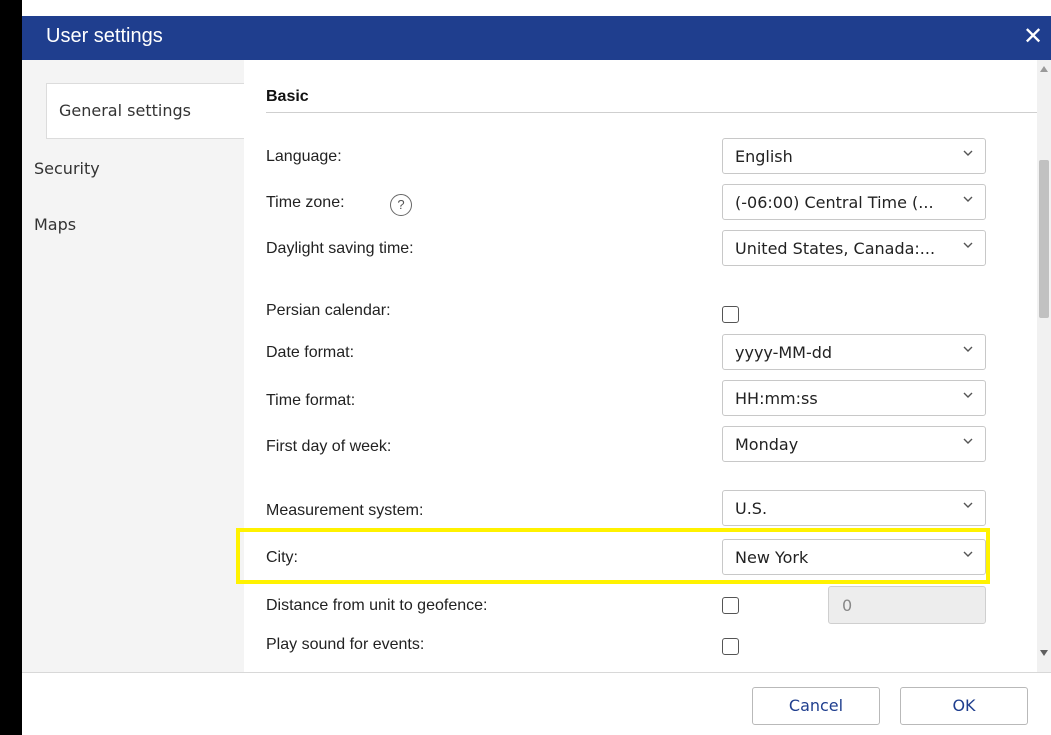 The width and height of the screenshot is (1051, 735). Describe the element at coordinates (345, 510) in the screenshot. I see `measurement-label: Measurement system:` at that location.